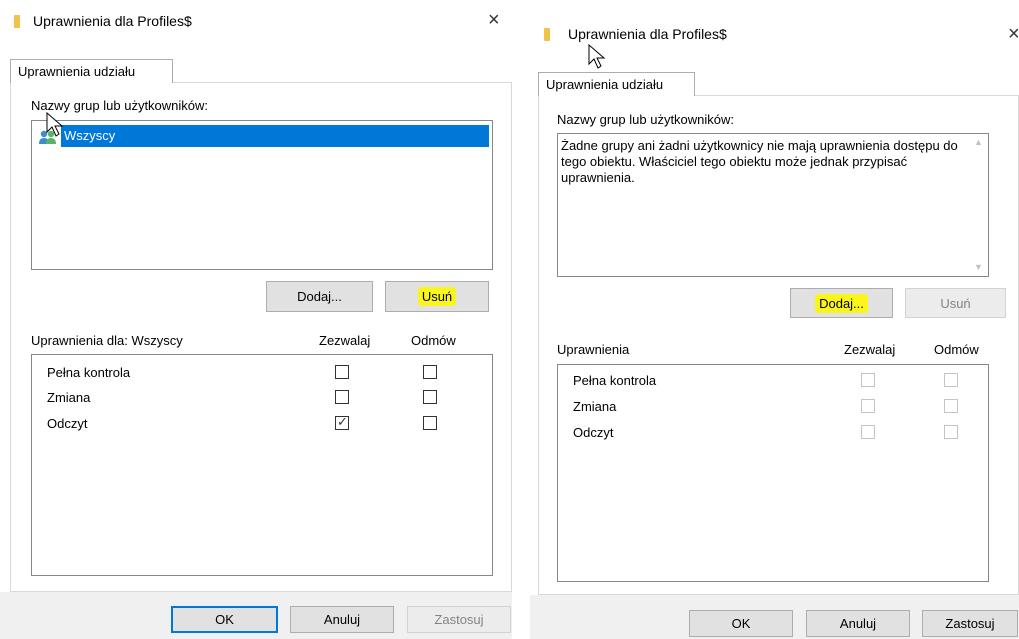  What do you see at coordinates (868, 432) in the screenshot?
I see `allow-read-checkbox` at bounding box center [868, 432].